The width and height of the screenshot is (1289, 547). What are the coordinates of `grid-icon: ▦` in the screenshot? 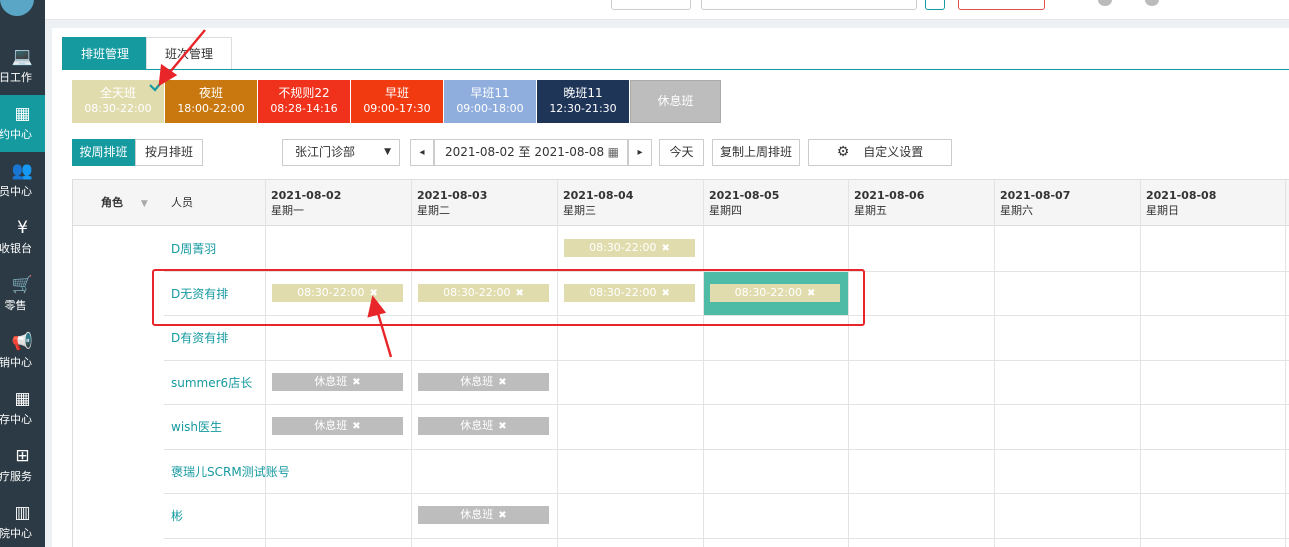 It's located at (22, 399).